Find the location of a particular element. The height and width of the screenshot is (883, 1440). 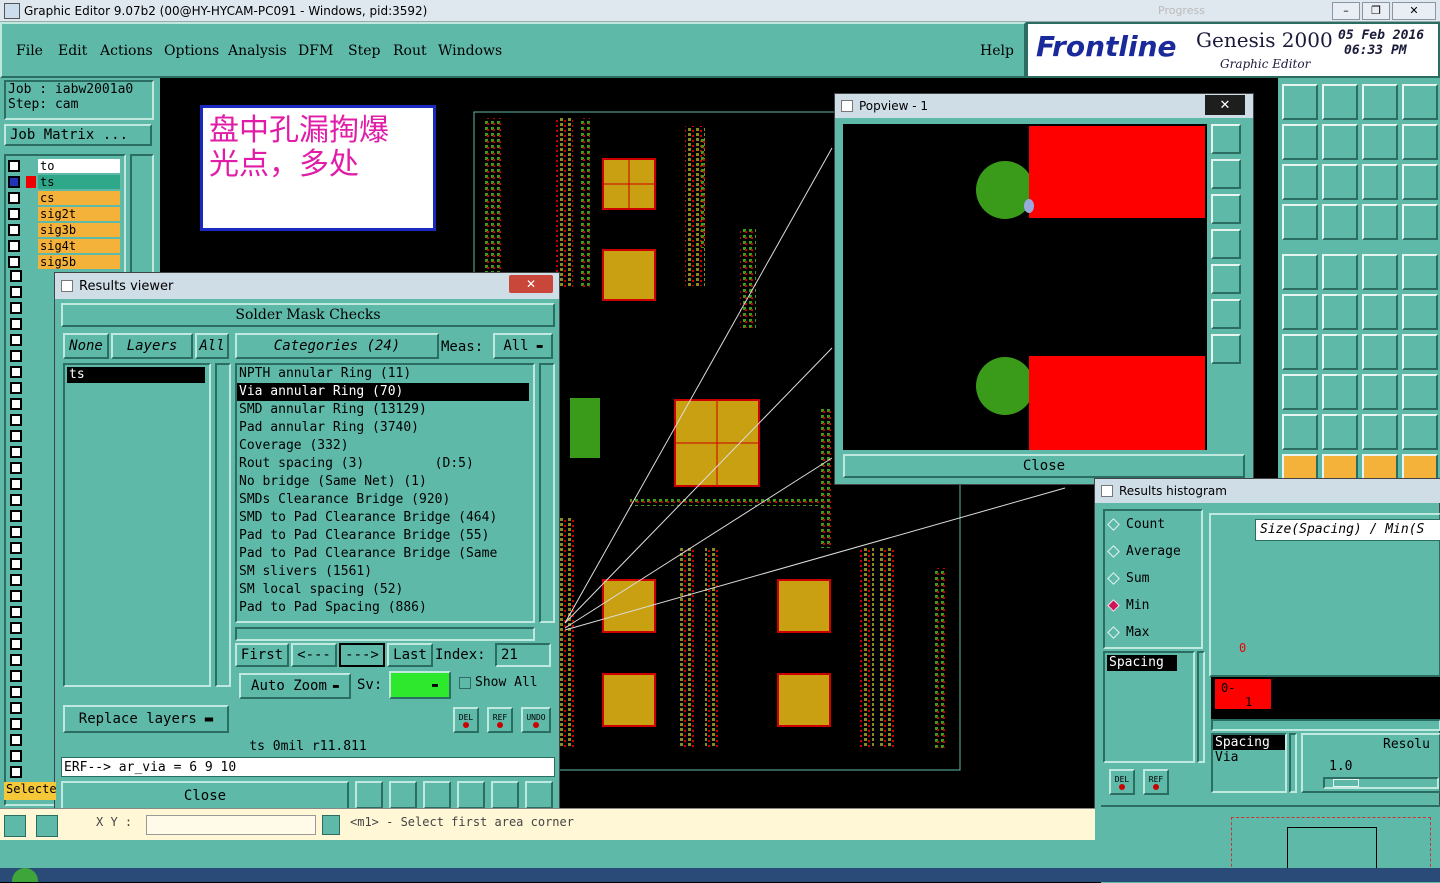

layer-name: to is located at coordinates (79, 166).